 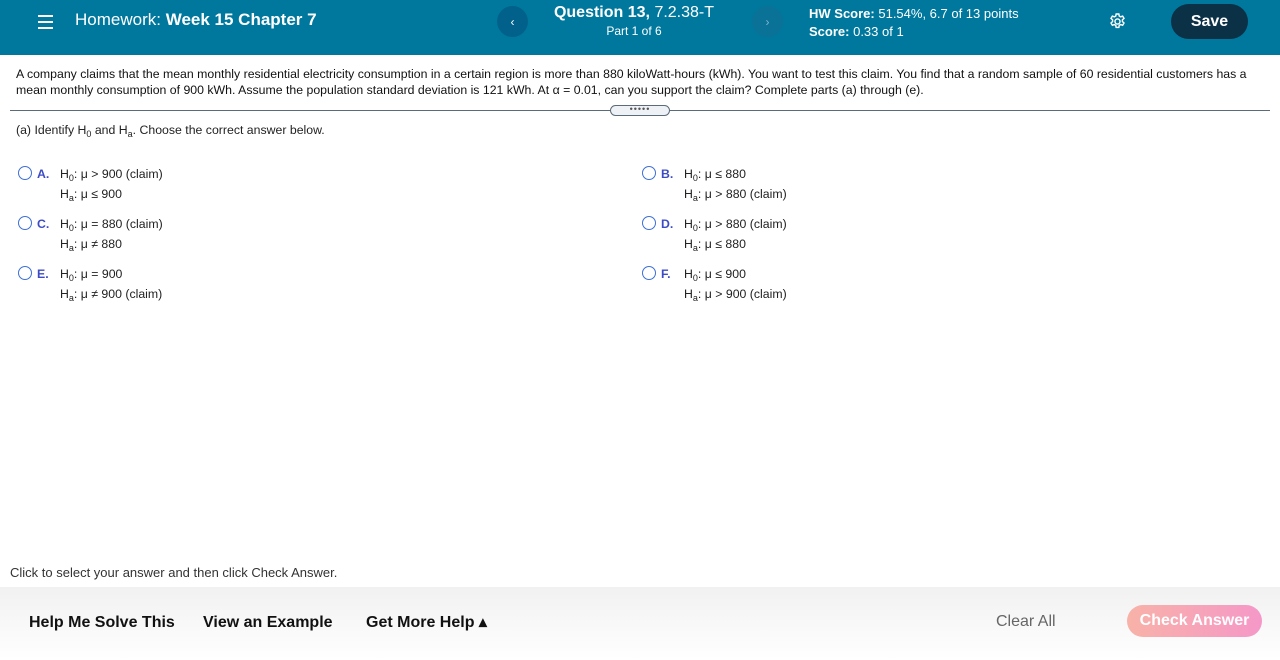 I want to click on null-hypothesis: H0: μ ≤ 900, so click(x=715, y=275).